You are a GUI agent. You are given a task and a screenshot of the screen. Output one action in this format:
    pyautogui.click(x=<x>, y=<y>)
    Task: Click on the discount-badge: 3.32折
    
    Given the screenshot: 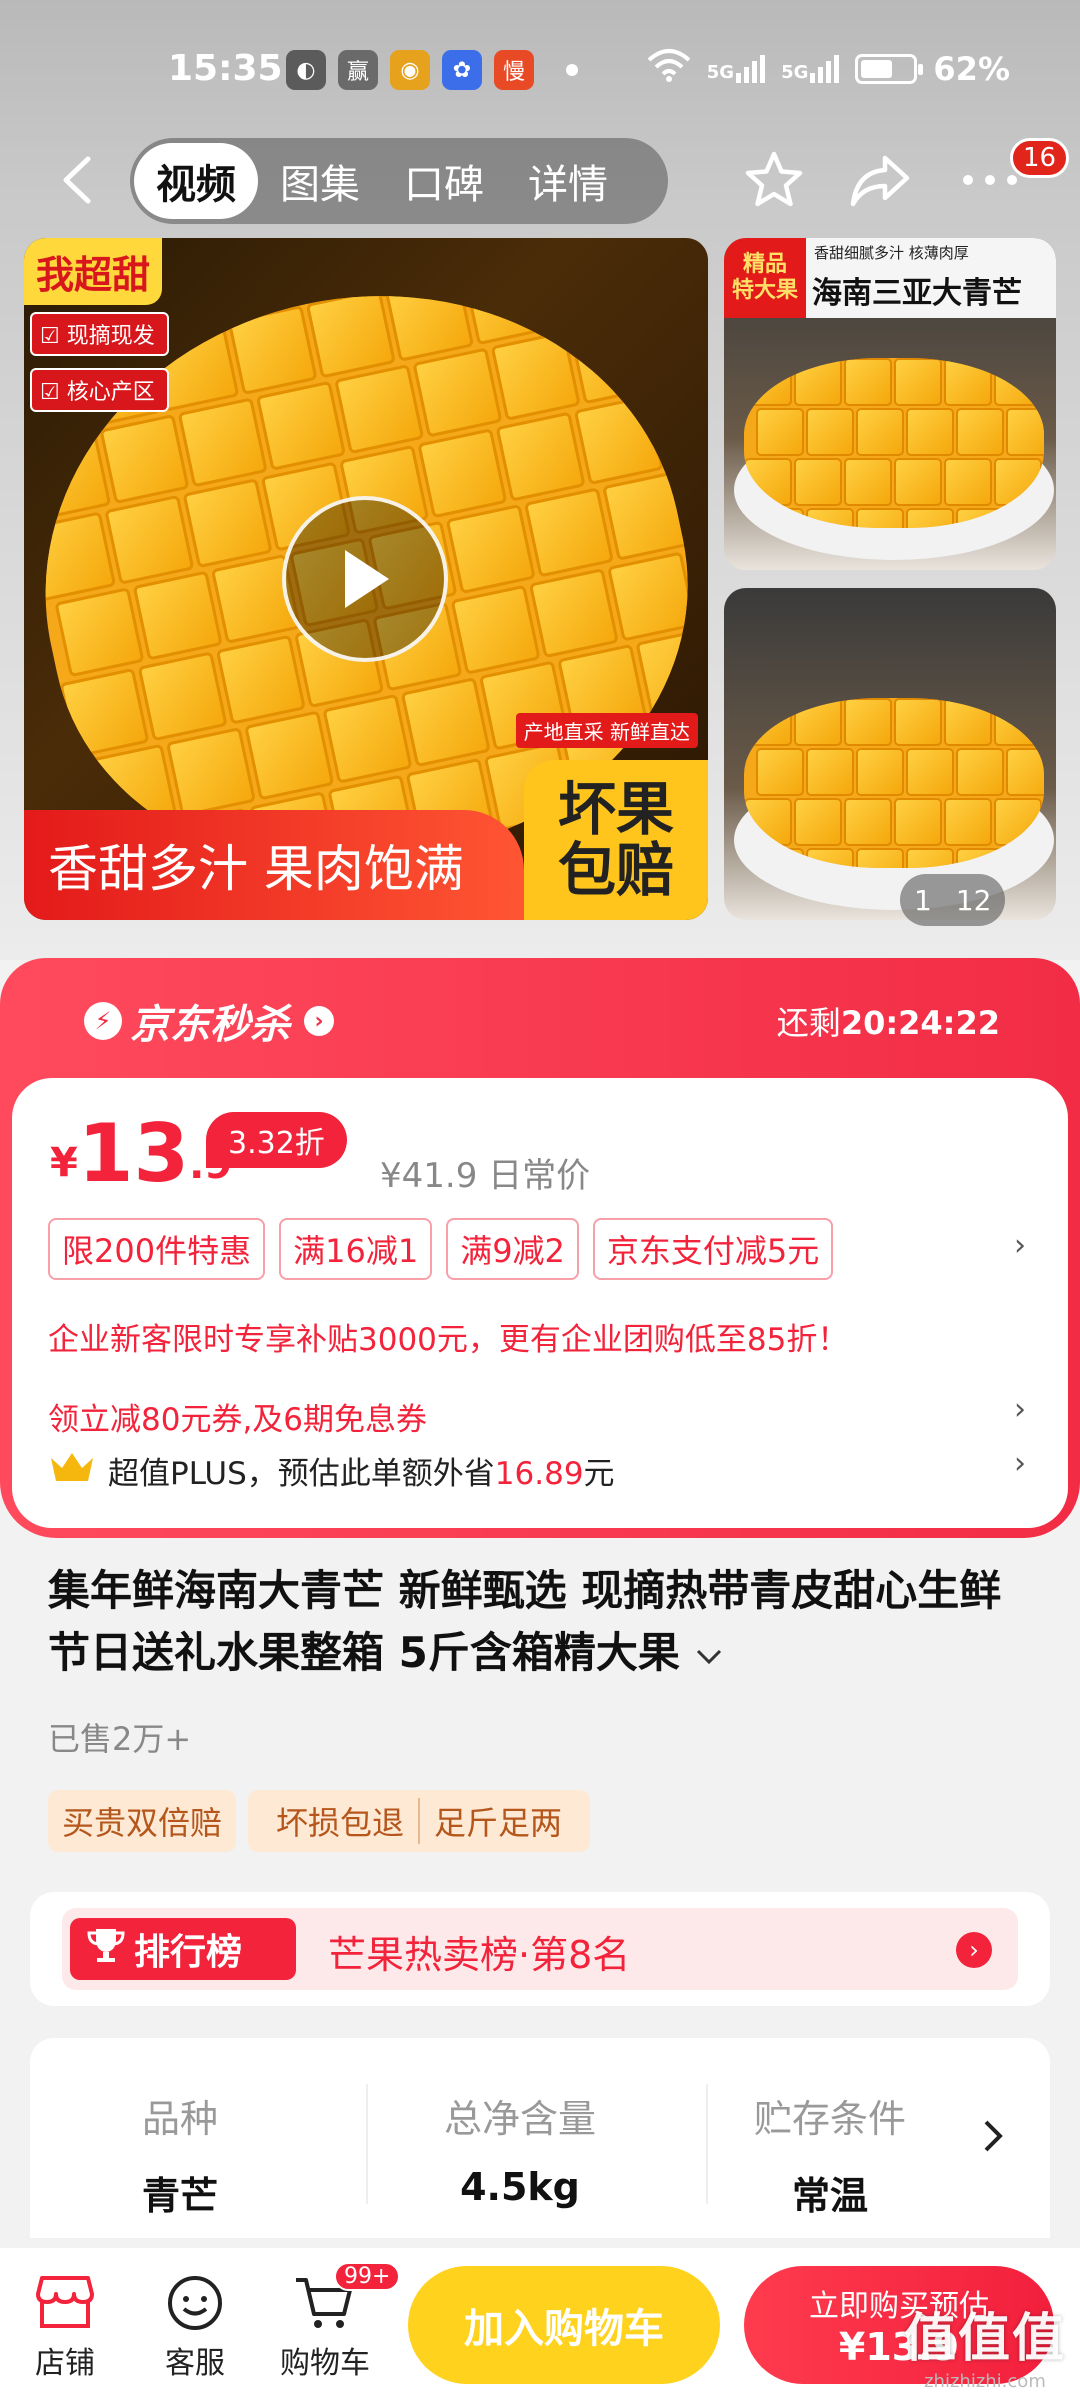 What is the action you would take?
    pyautogui.click(x=276, y=1140)
    